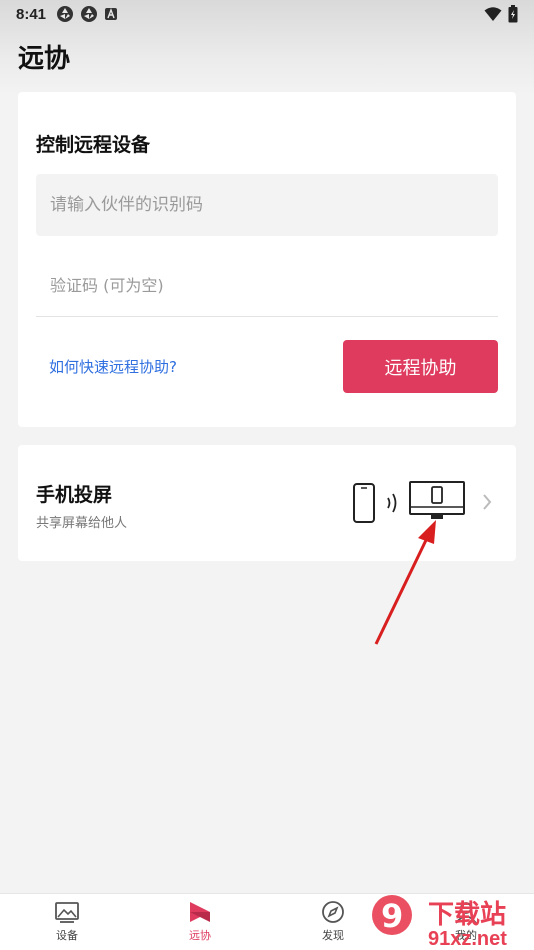  I want to click on nav-item-discover: 发现, so click(333, 921).